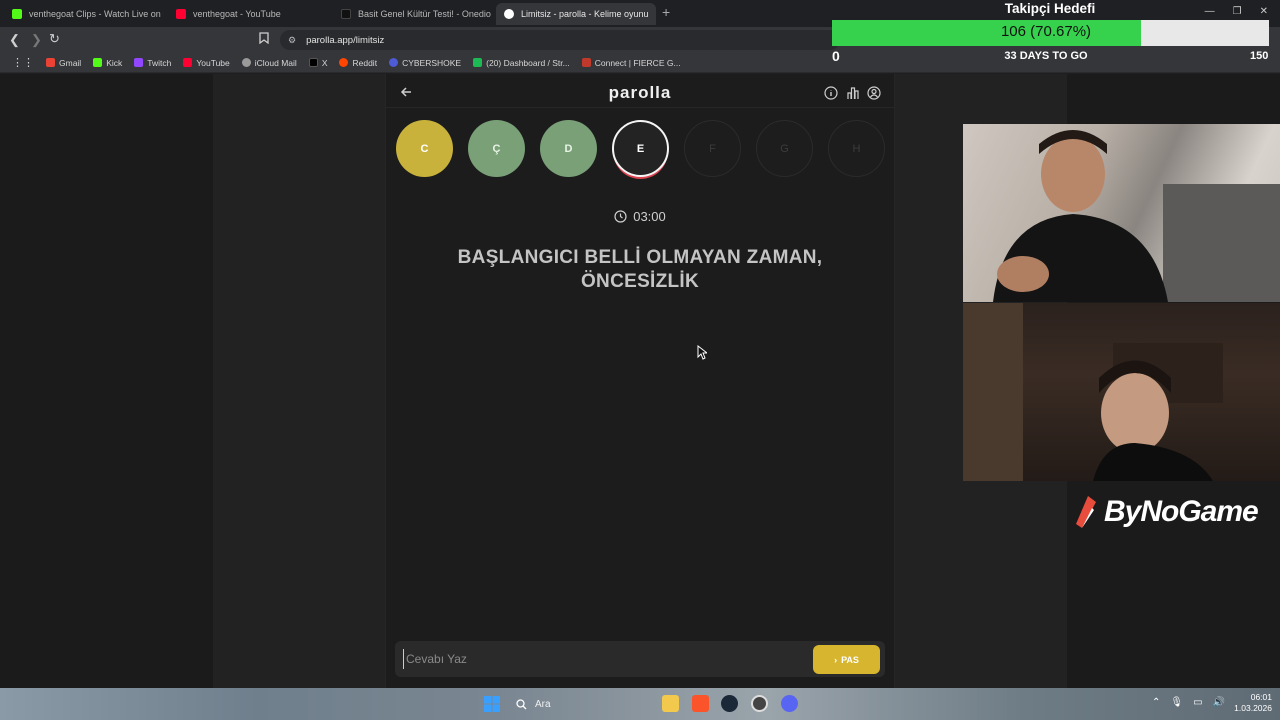  What do you see at coordinates (206, 63) in the screenshot?
I see `bookmark-youtube: YouTube` at bounding box center [206, 63].